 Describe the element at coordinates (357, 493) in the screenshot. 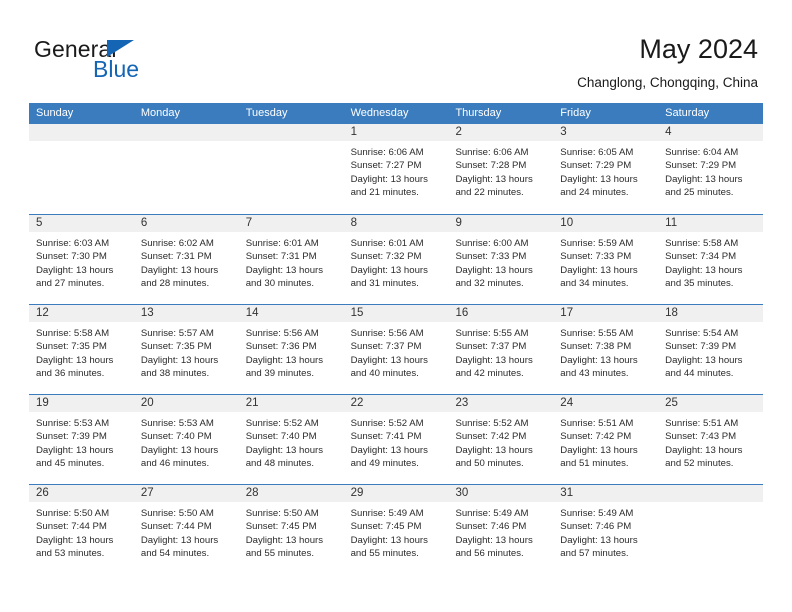

I see `day-number: 29` at that location.